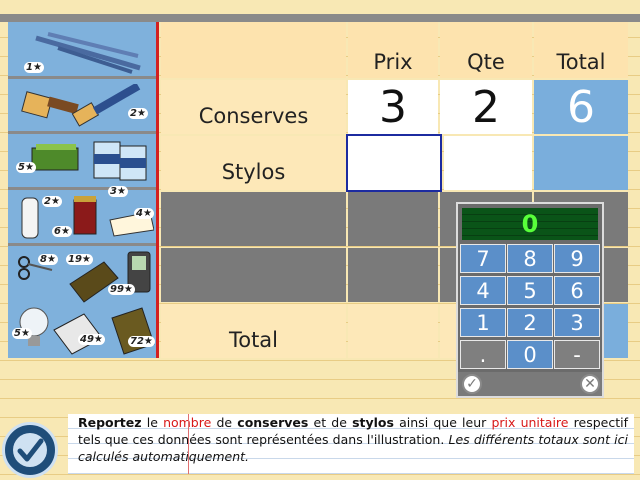 This screenshot has width=640, height=480. I want to click on header-total: Total, so click(581, 50).